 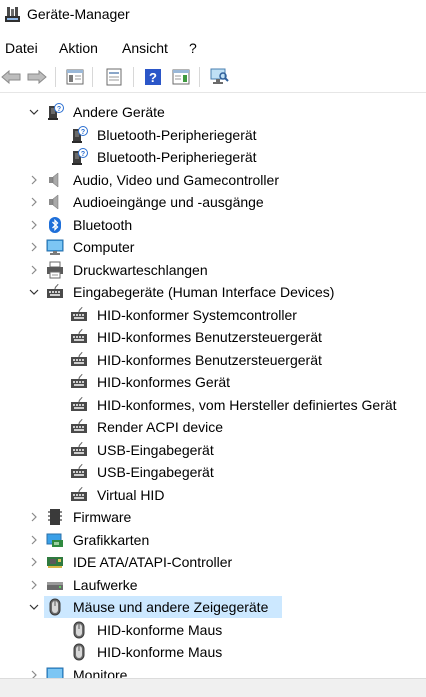 I want to click on tree-item-monitore: Monitore, so click(x=213, y=671).